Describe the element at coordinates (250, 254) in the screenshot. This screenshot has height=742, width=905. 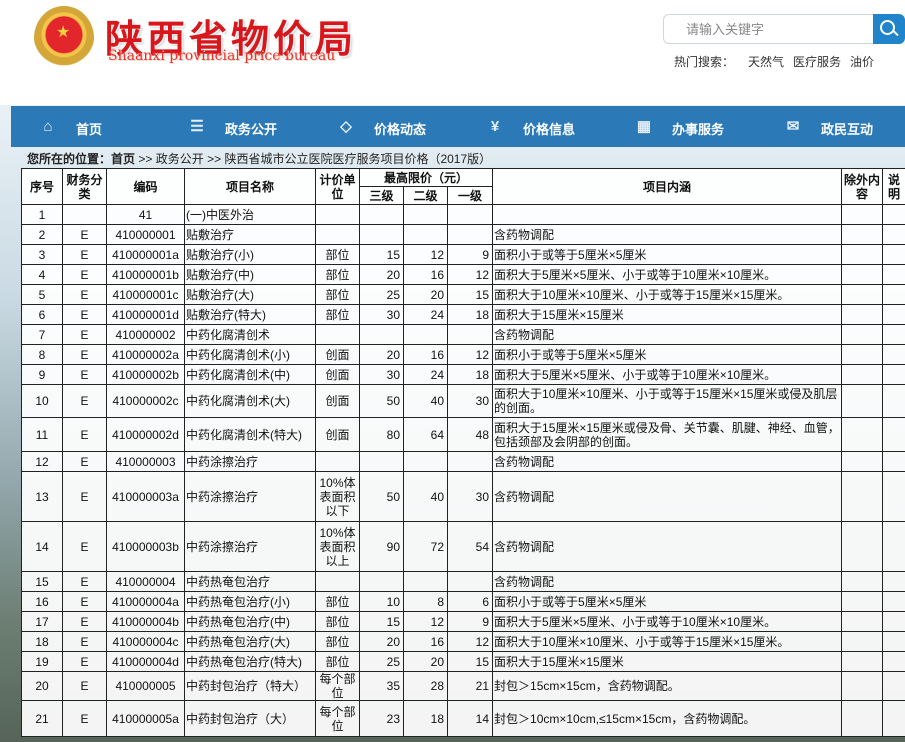
I see `cell-name: 贴敷治疗(小)` at that location.